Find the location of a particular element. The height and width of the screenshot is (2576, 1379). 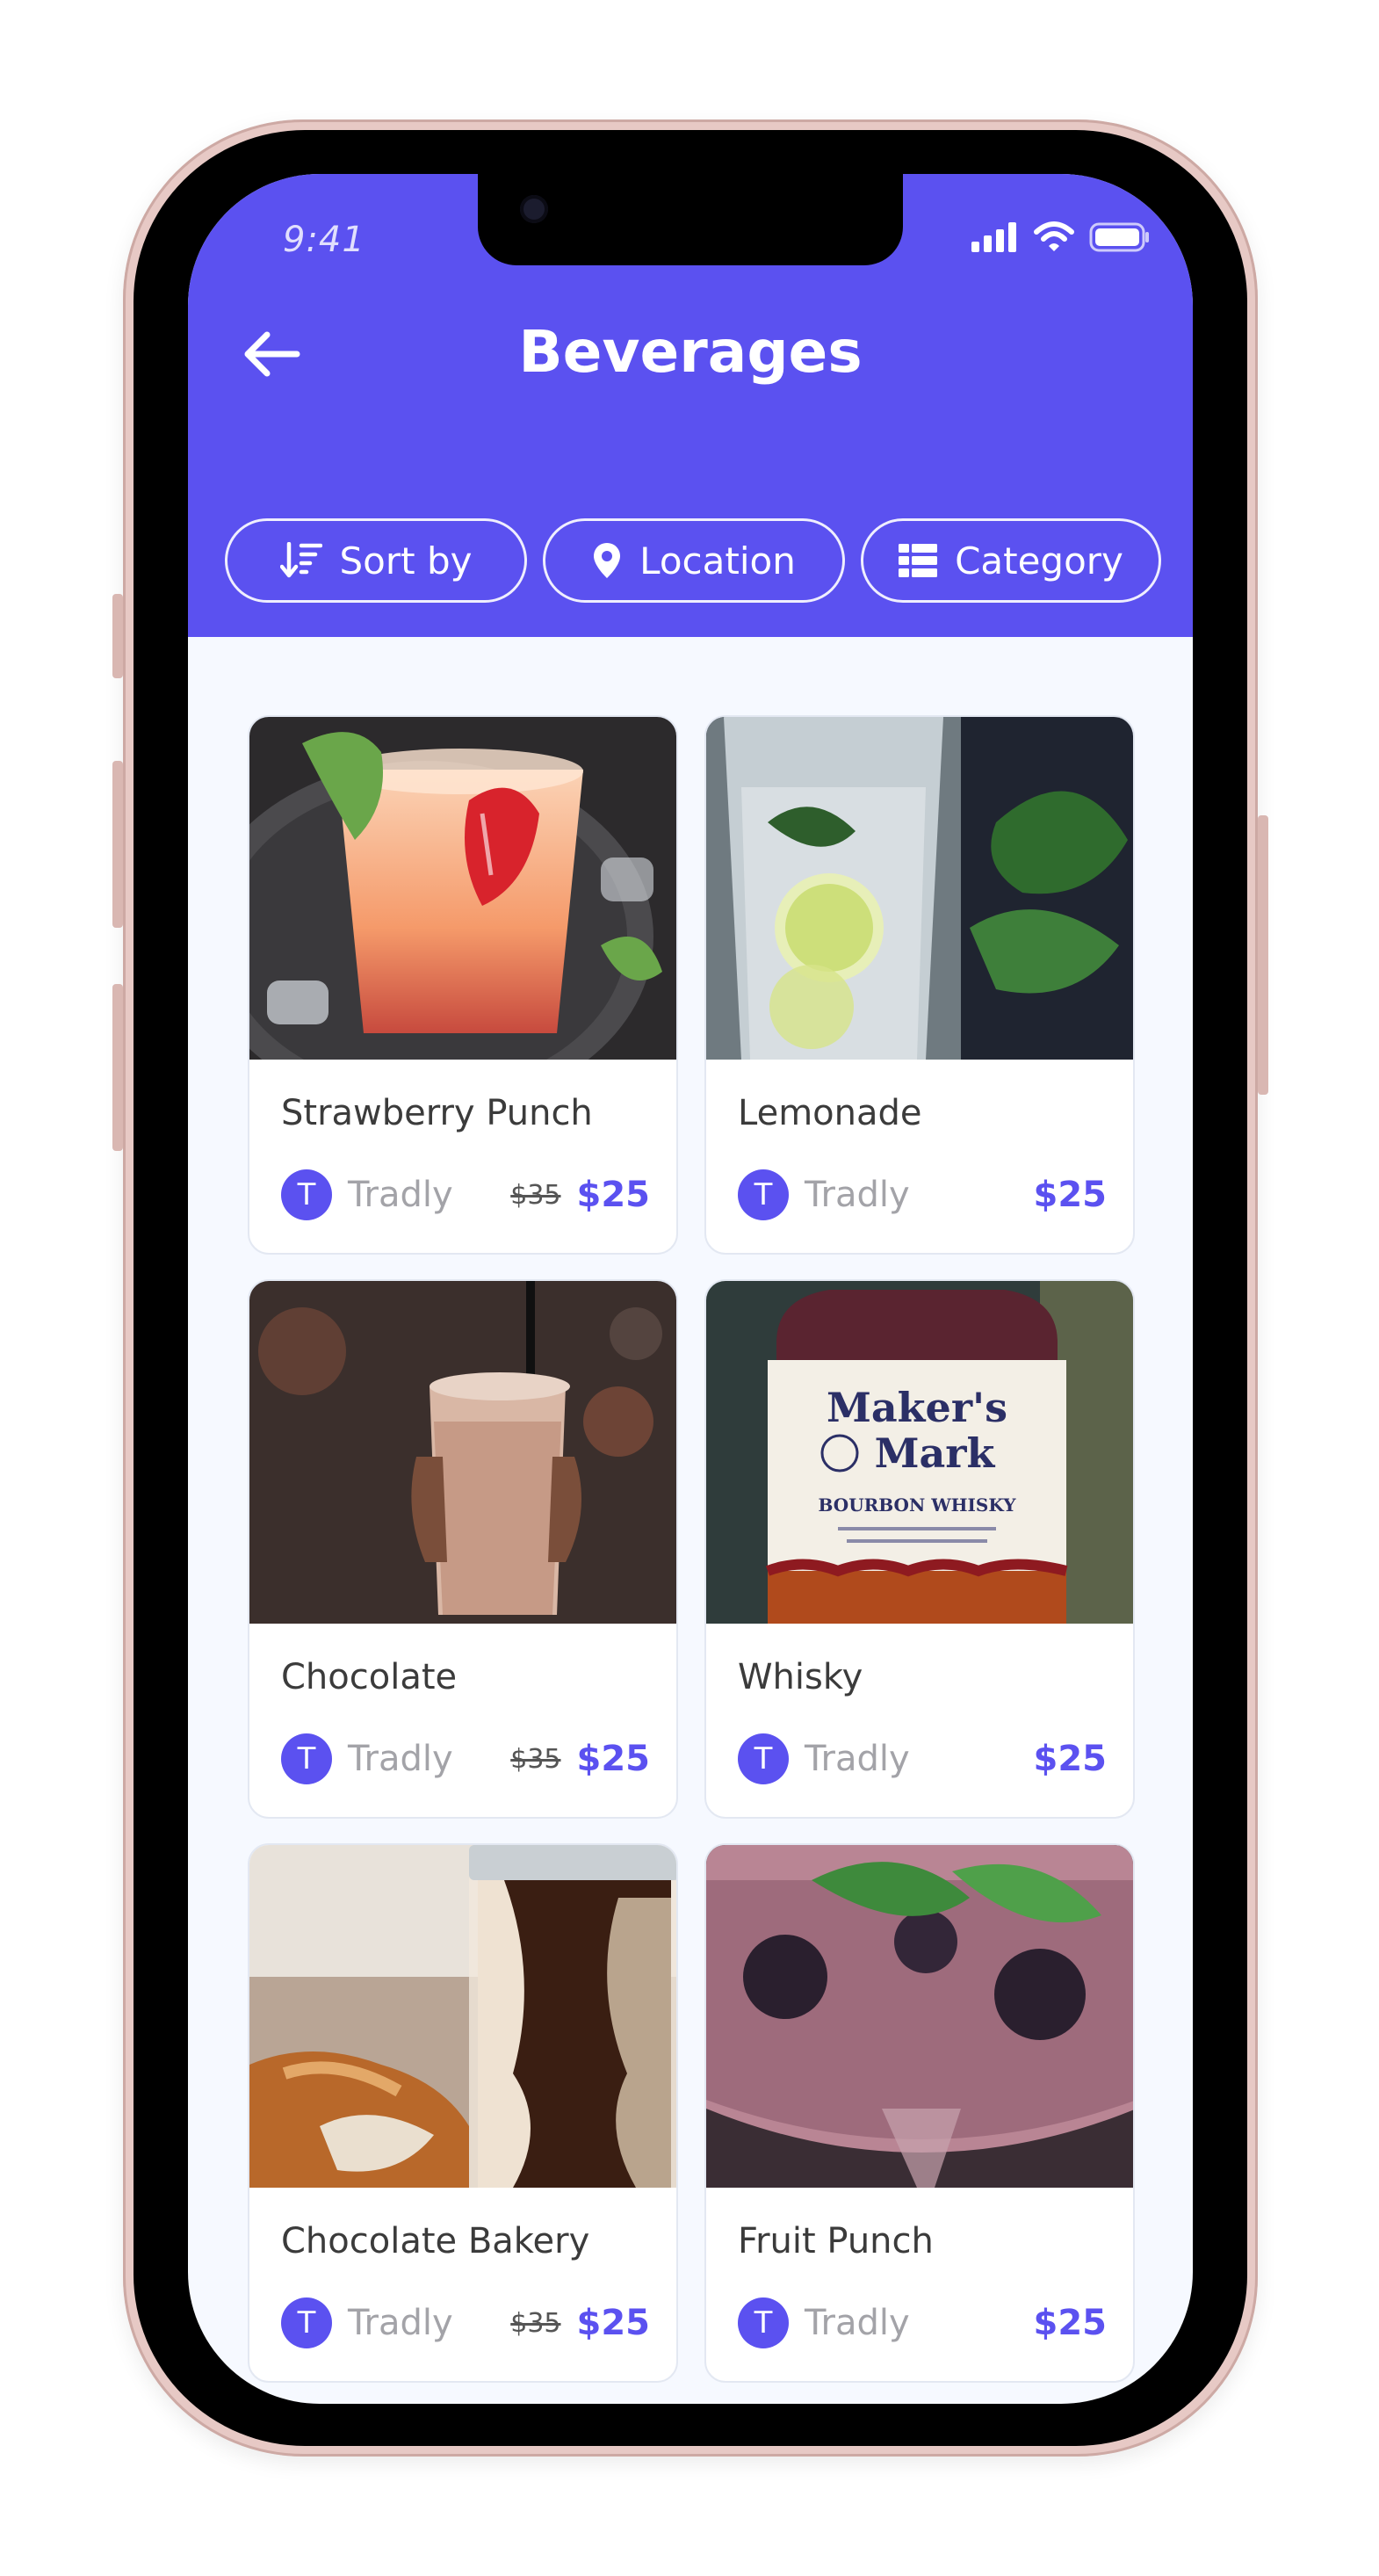

page-title: Beverages is located at coordinates (690, 352).